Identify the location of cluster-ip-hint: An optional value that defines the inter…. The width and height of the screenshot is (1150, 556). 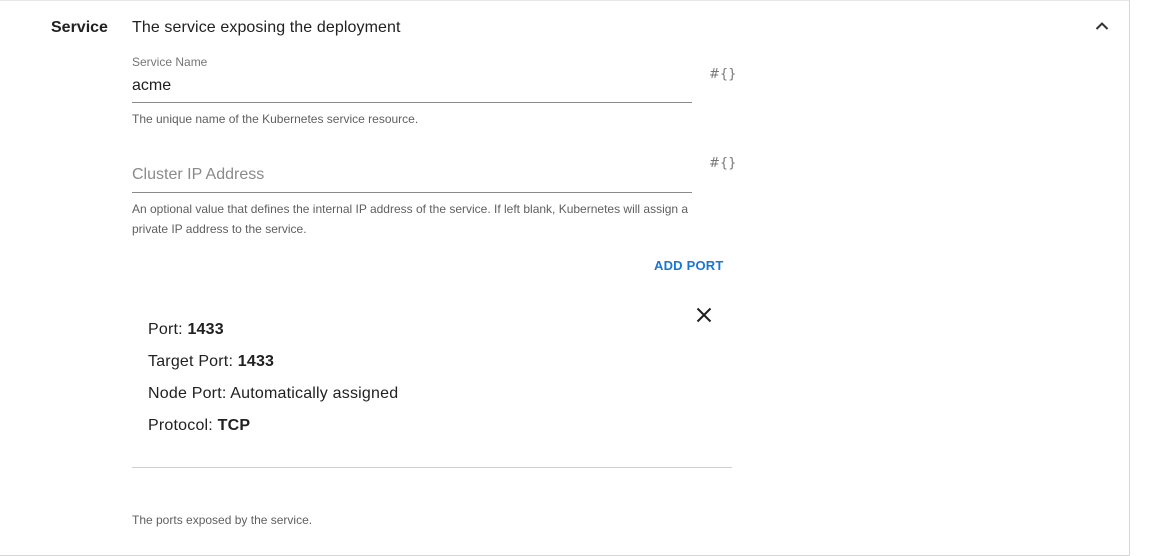
(410, 219).